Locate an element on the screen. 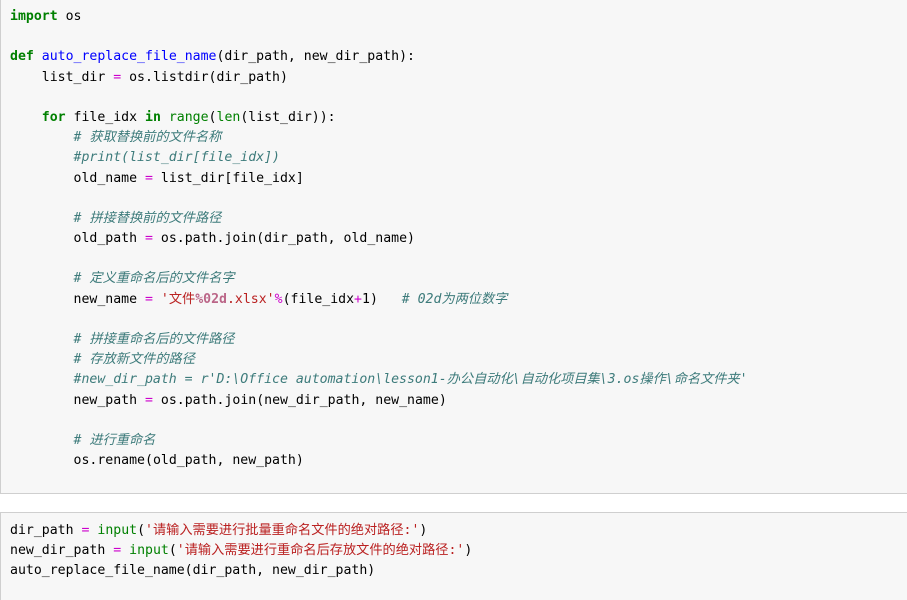 Image resolution: width=907 pixels, height=600 pixels. code-token-c: #print(list_dir[file_idx]) is located at coordinates (176, 158).